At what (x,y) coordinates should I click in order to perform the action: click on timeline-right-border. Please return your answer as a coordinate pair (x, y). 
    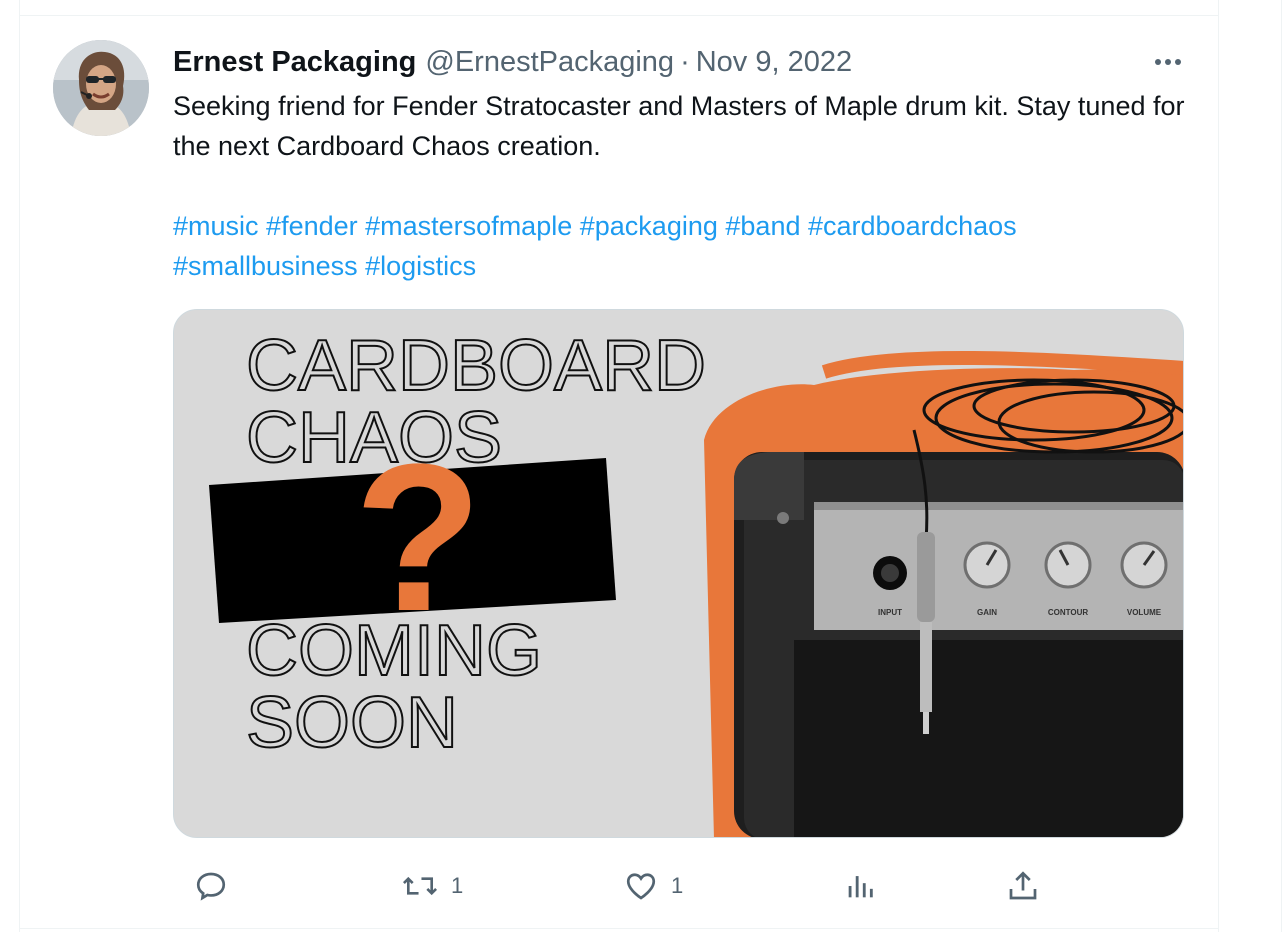
    Looking at the image, I should click on (1218, 466).